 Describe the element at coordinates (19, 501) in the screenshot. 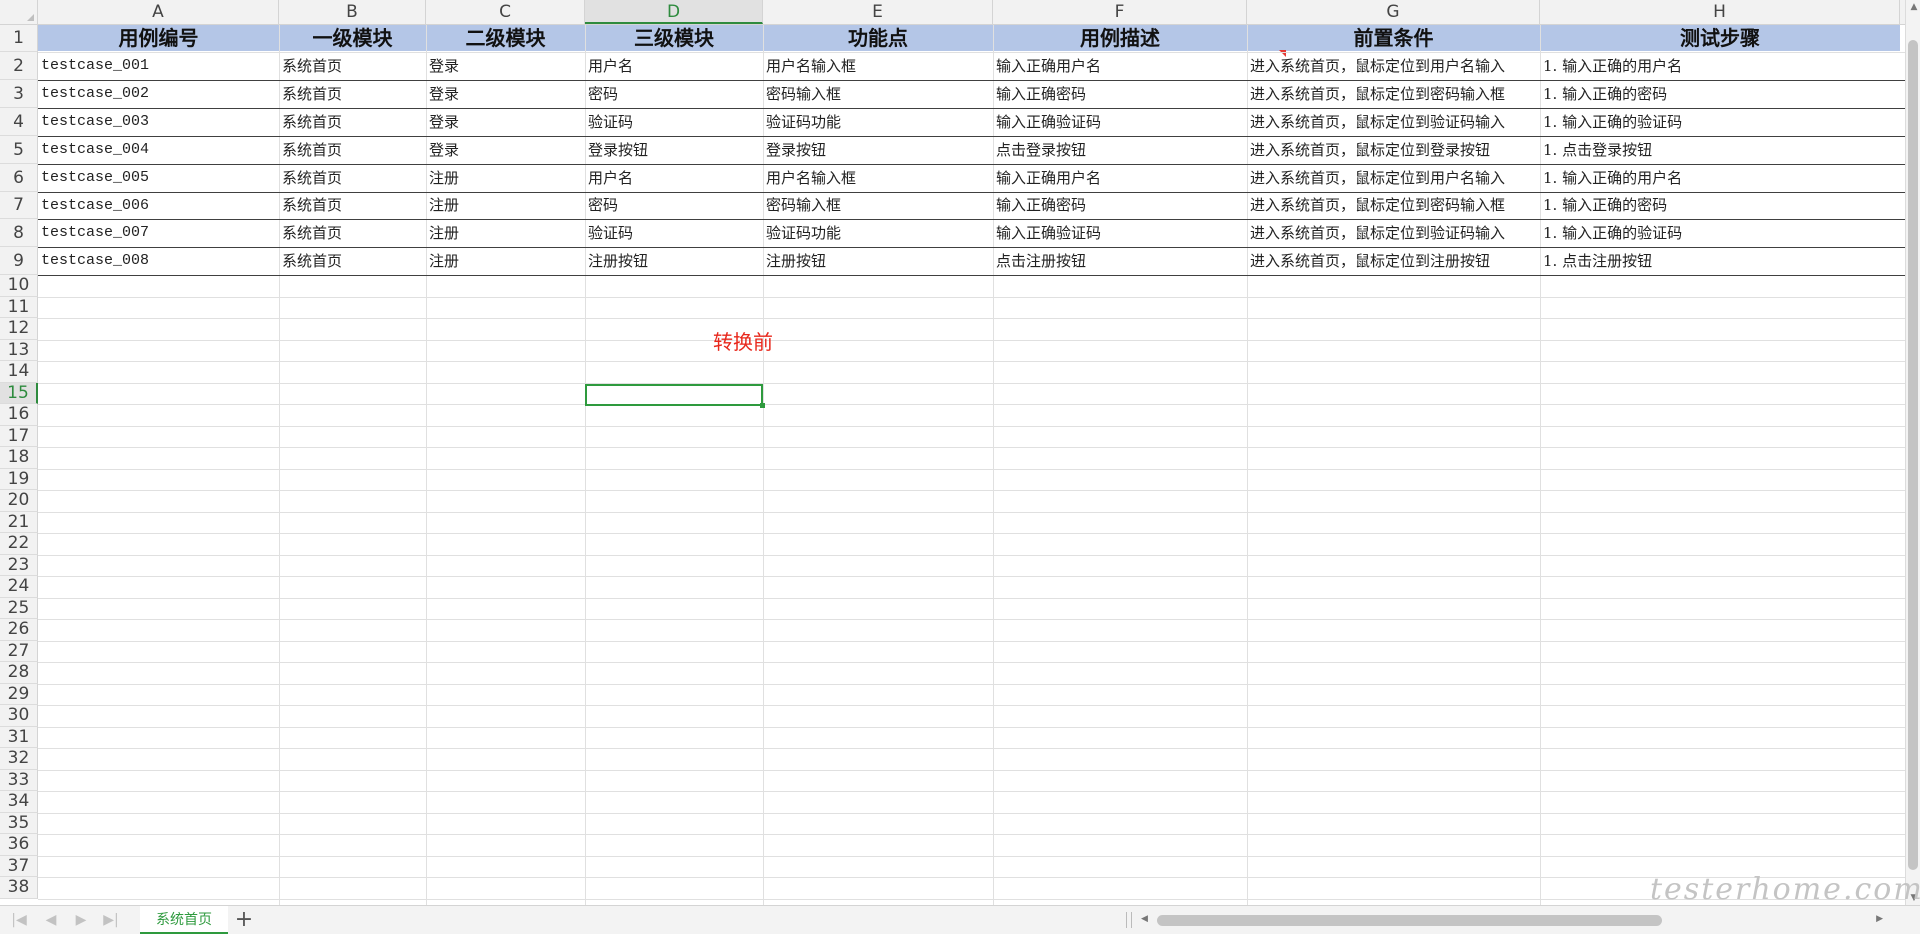

I see `row-header-20: 20` at that location.